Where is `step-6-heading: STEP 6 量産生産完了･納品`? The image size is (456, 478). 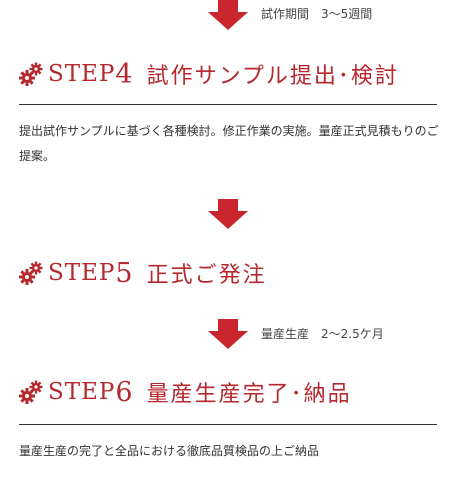
step-6-heading: STEP 6 量産生産完了･納品 is located at coordinates (185, 392).